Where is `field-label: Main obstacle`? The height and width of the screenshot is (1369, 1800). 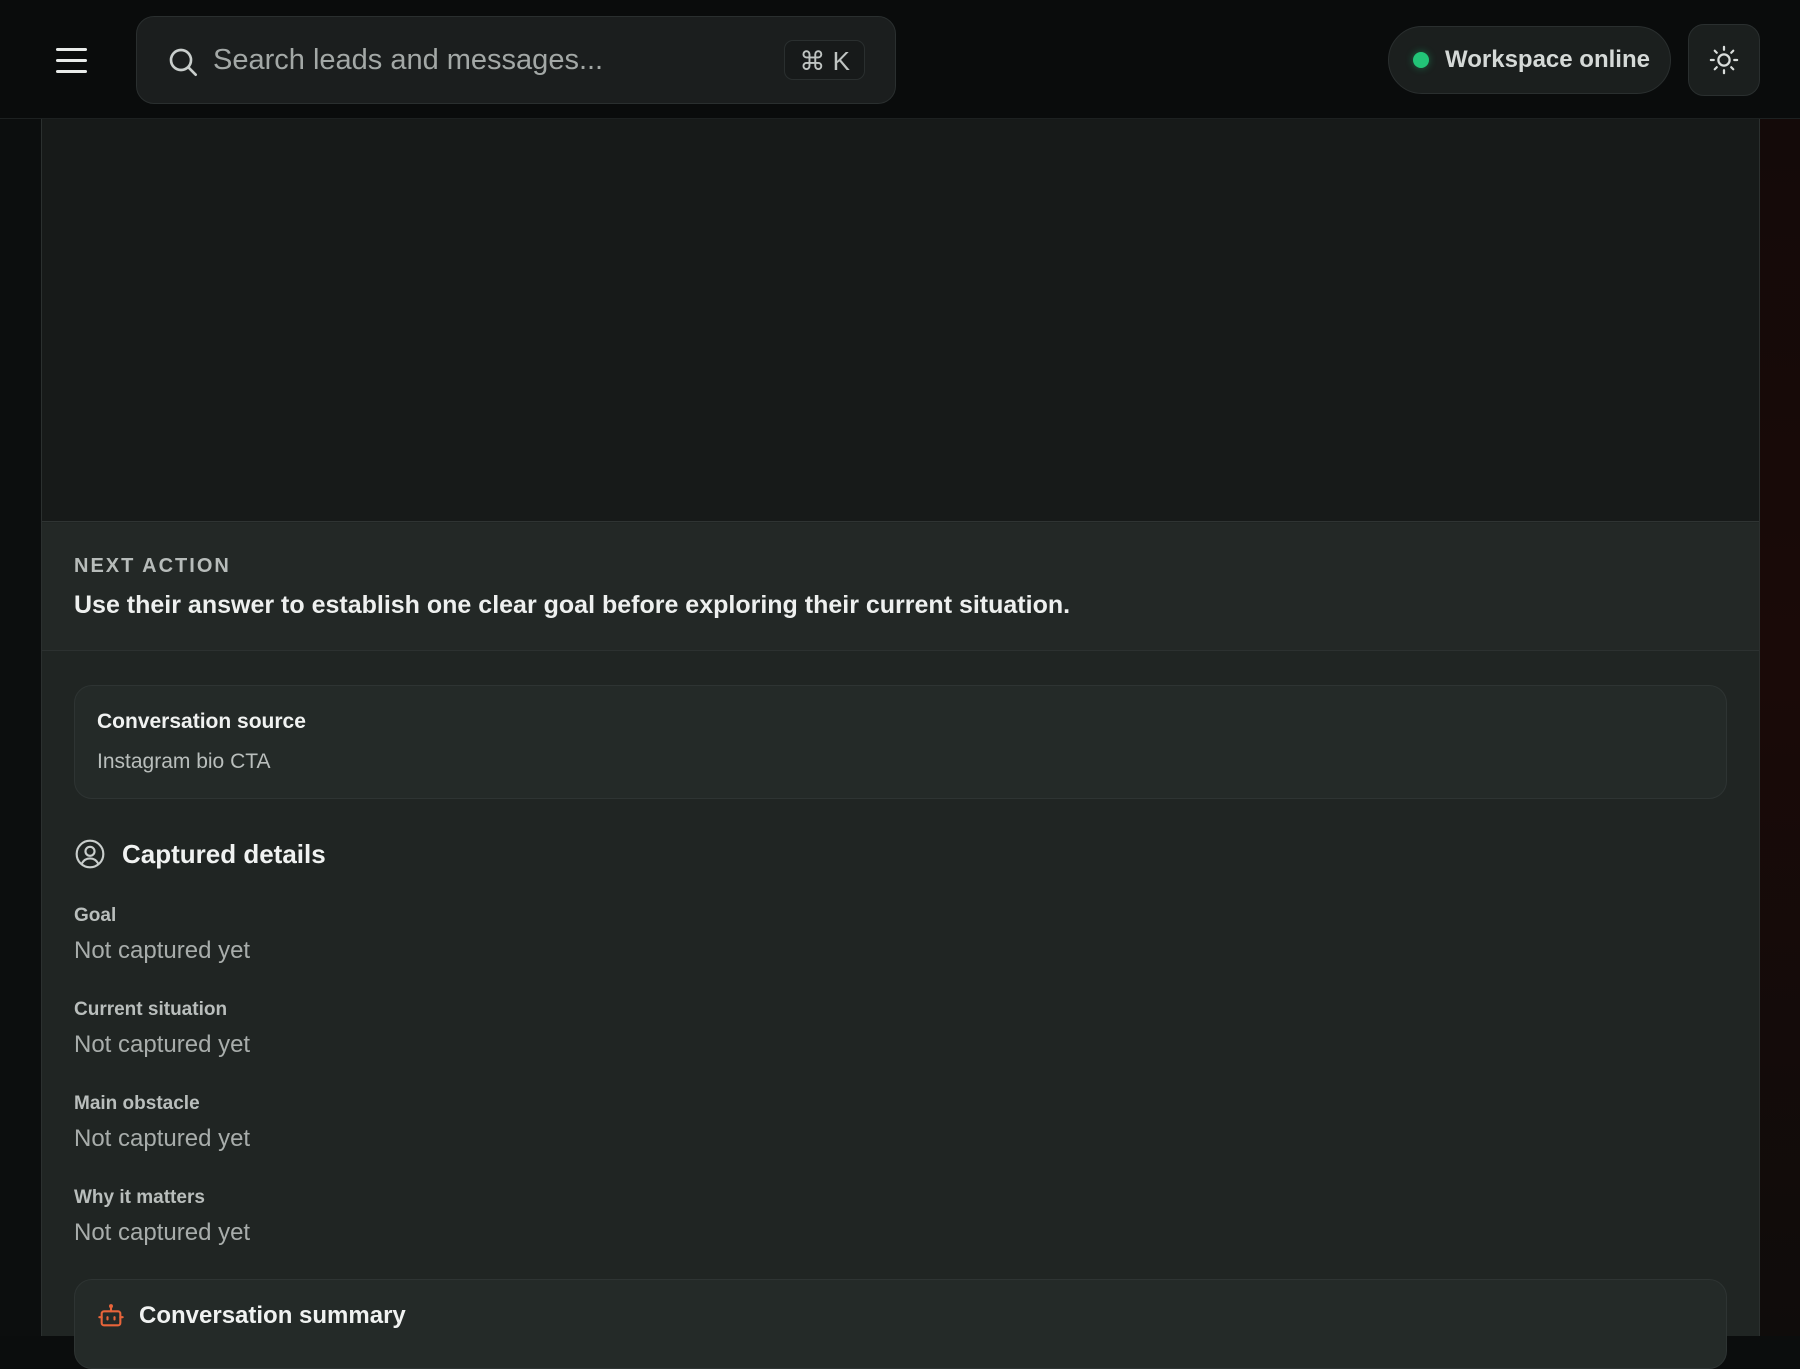 field-label: Main obstacle is located at coordinates (137, 1103).